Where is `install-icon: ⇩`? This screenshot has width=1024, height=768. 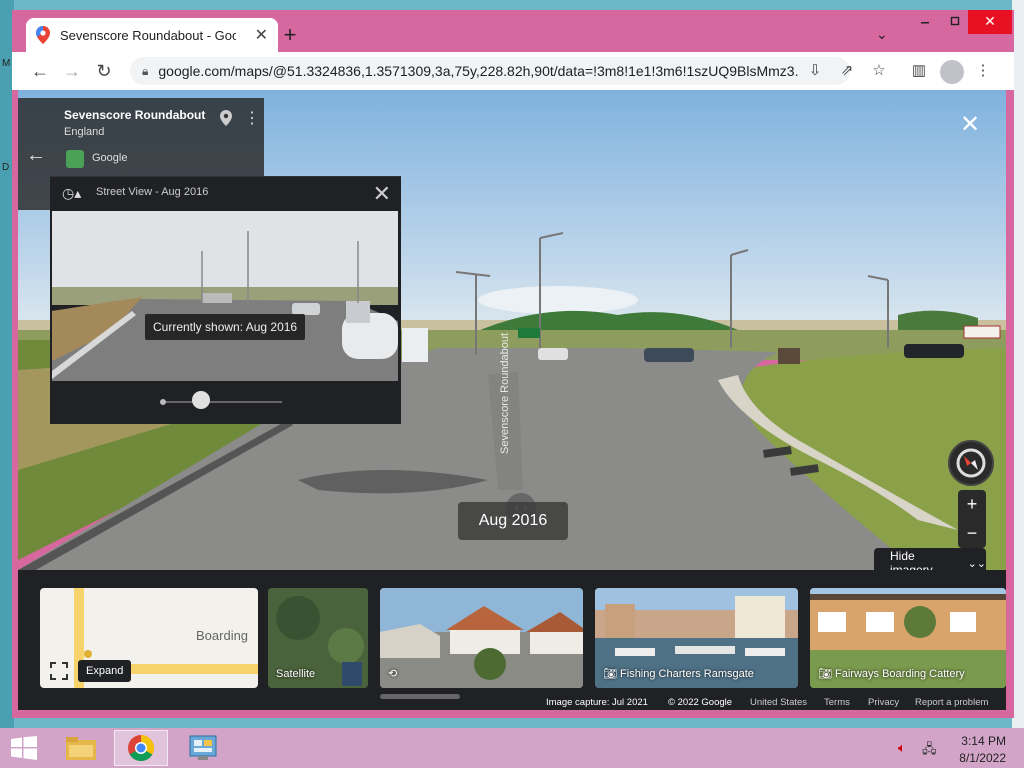
install-icon: ⇩ is located at coordinates (815, 72).